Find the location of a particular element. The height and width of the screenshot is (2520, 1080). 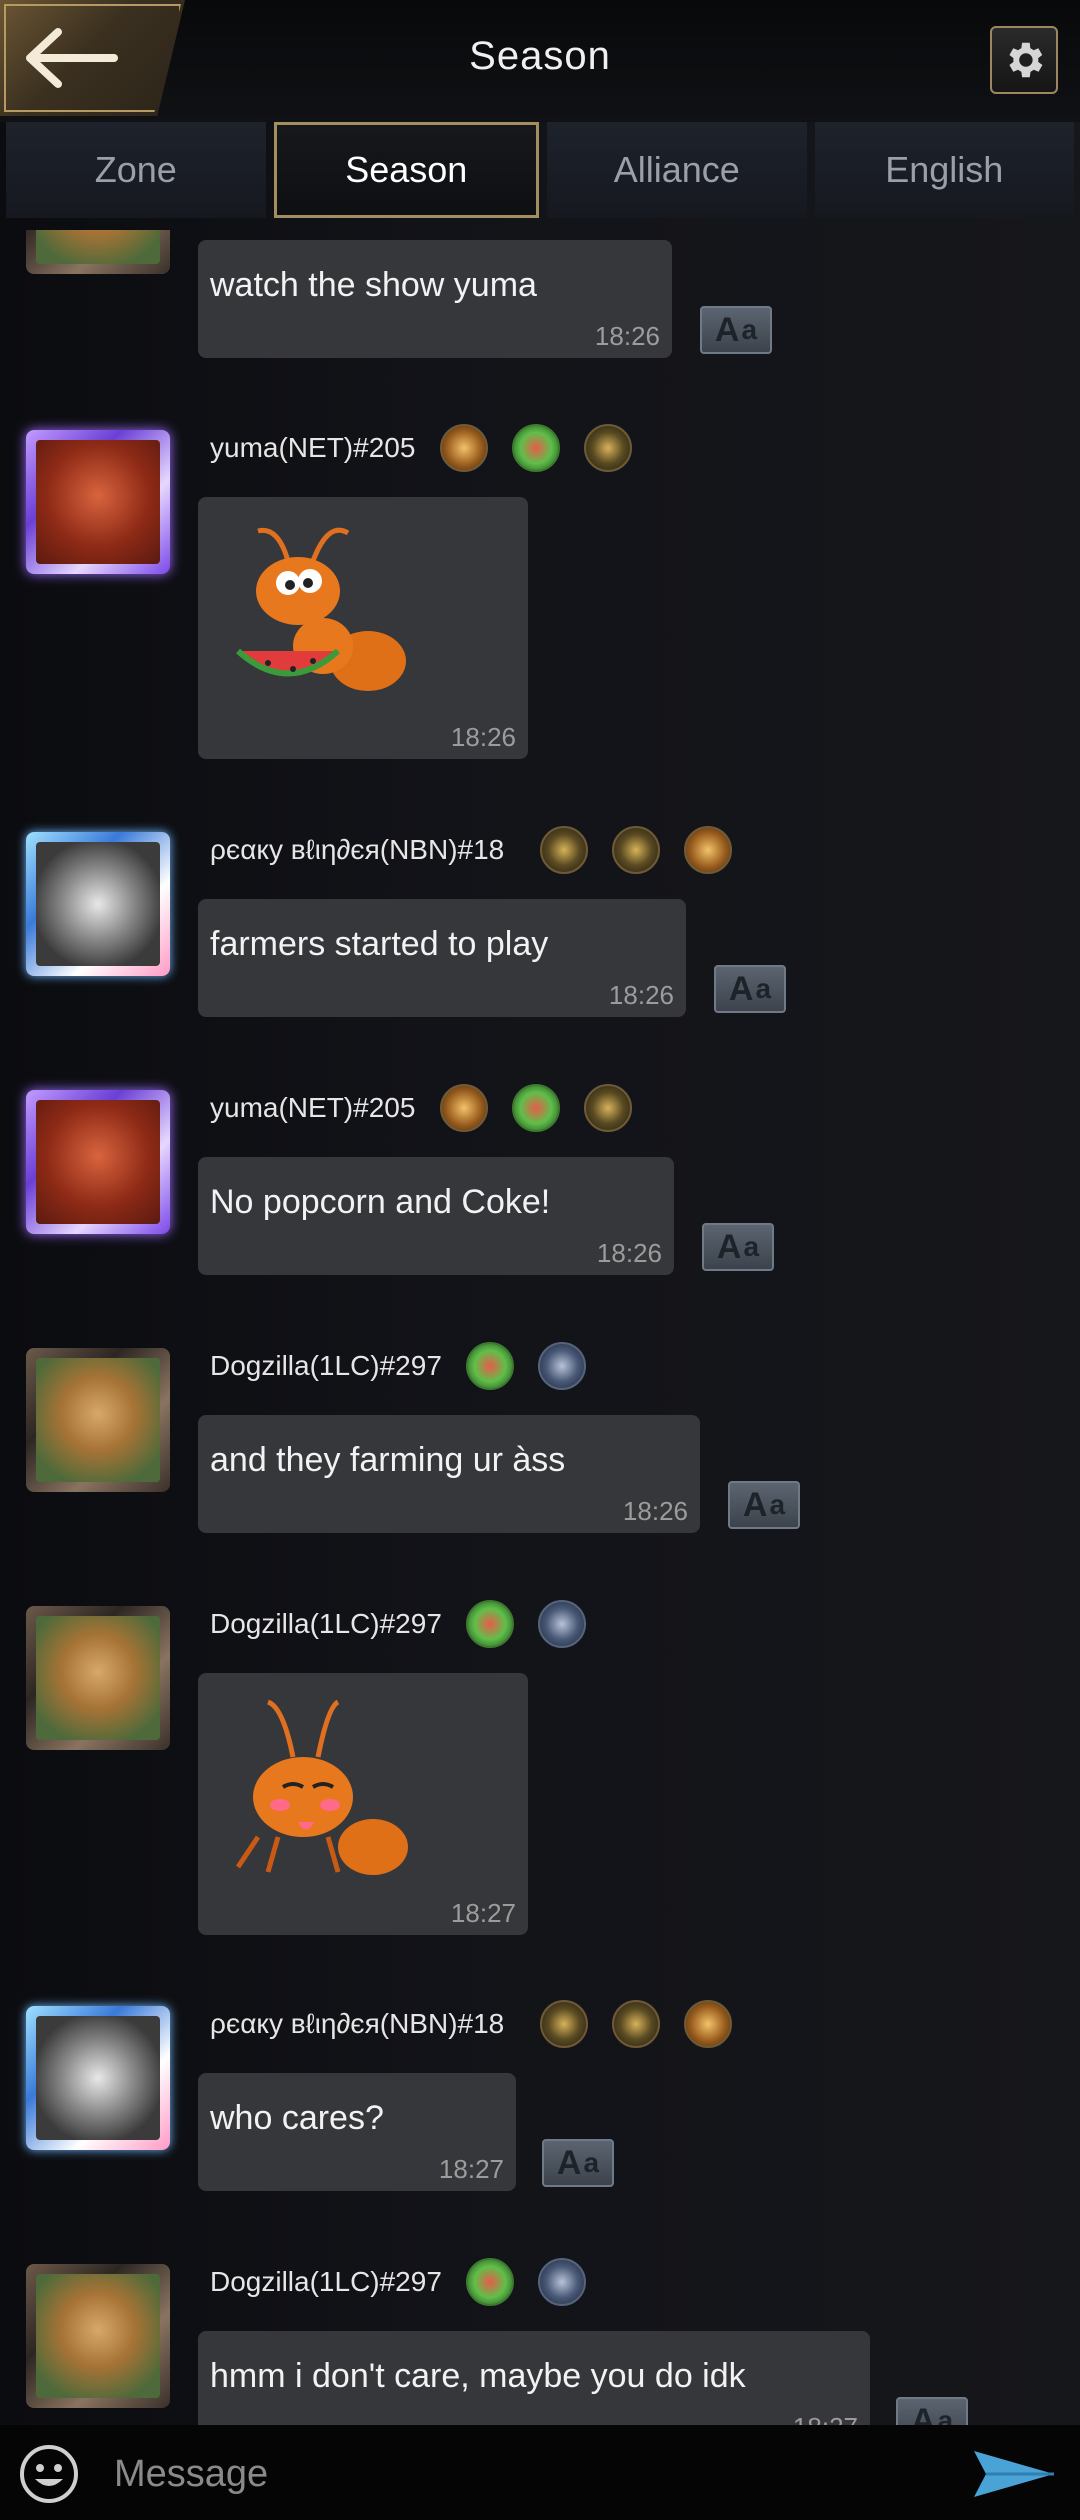

top-bar: Season is located at coordinates (540, 61).